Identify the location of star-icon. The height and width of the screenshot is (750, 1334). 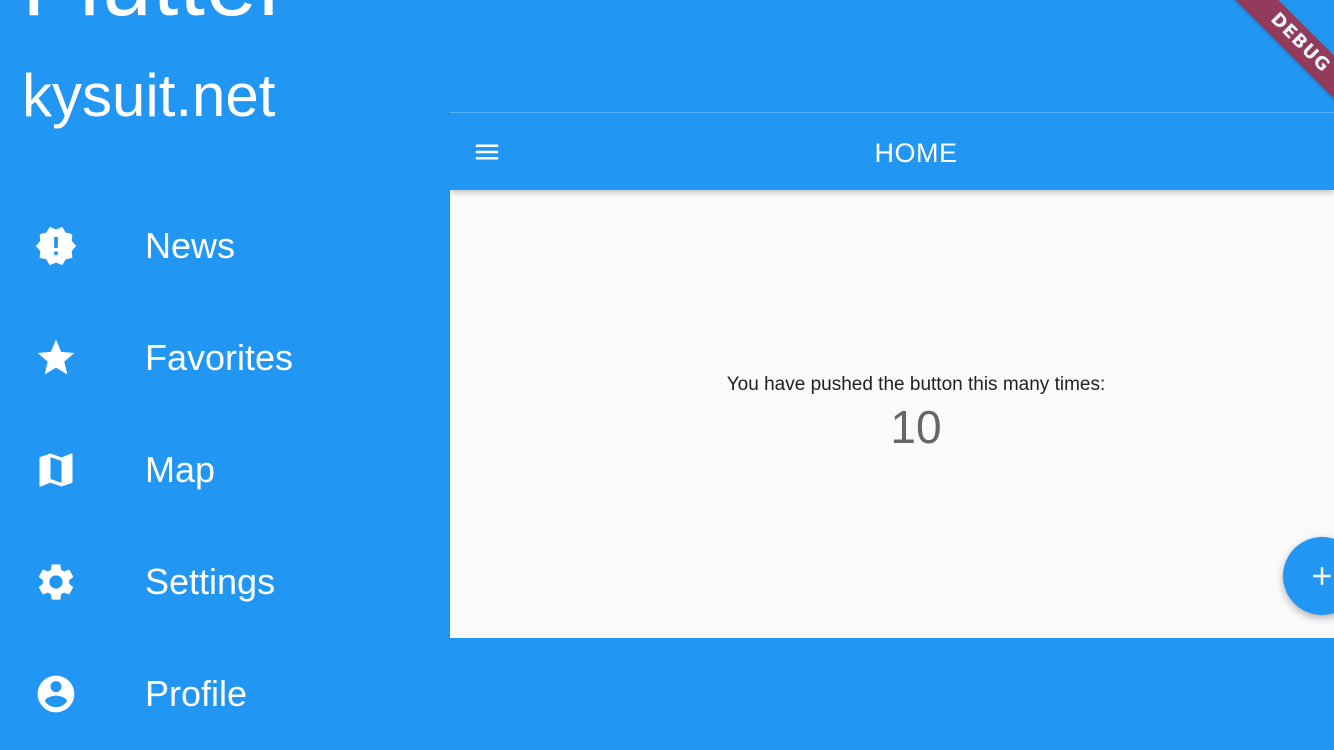
(56, 358).